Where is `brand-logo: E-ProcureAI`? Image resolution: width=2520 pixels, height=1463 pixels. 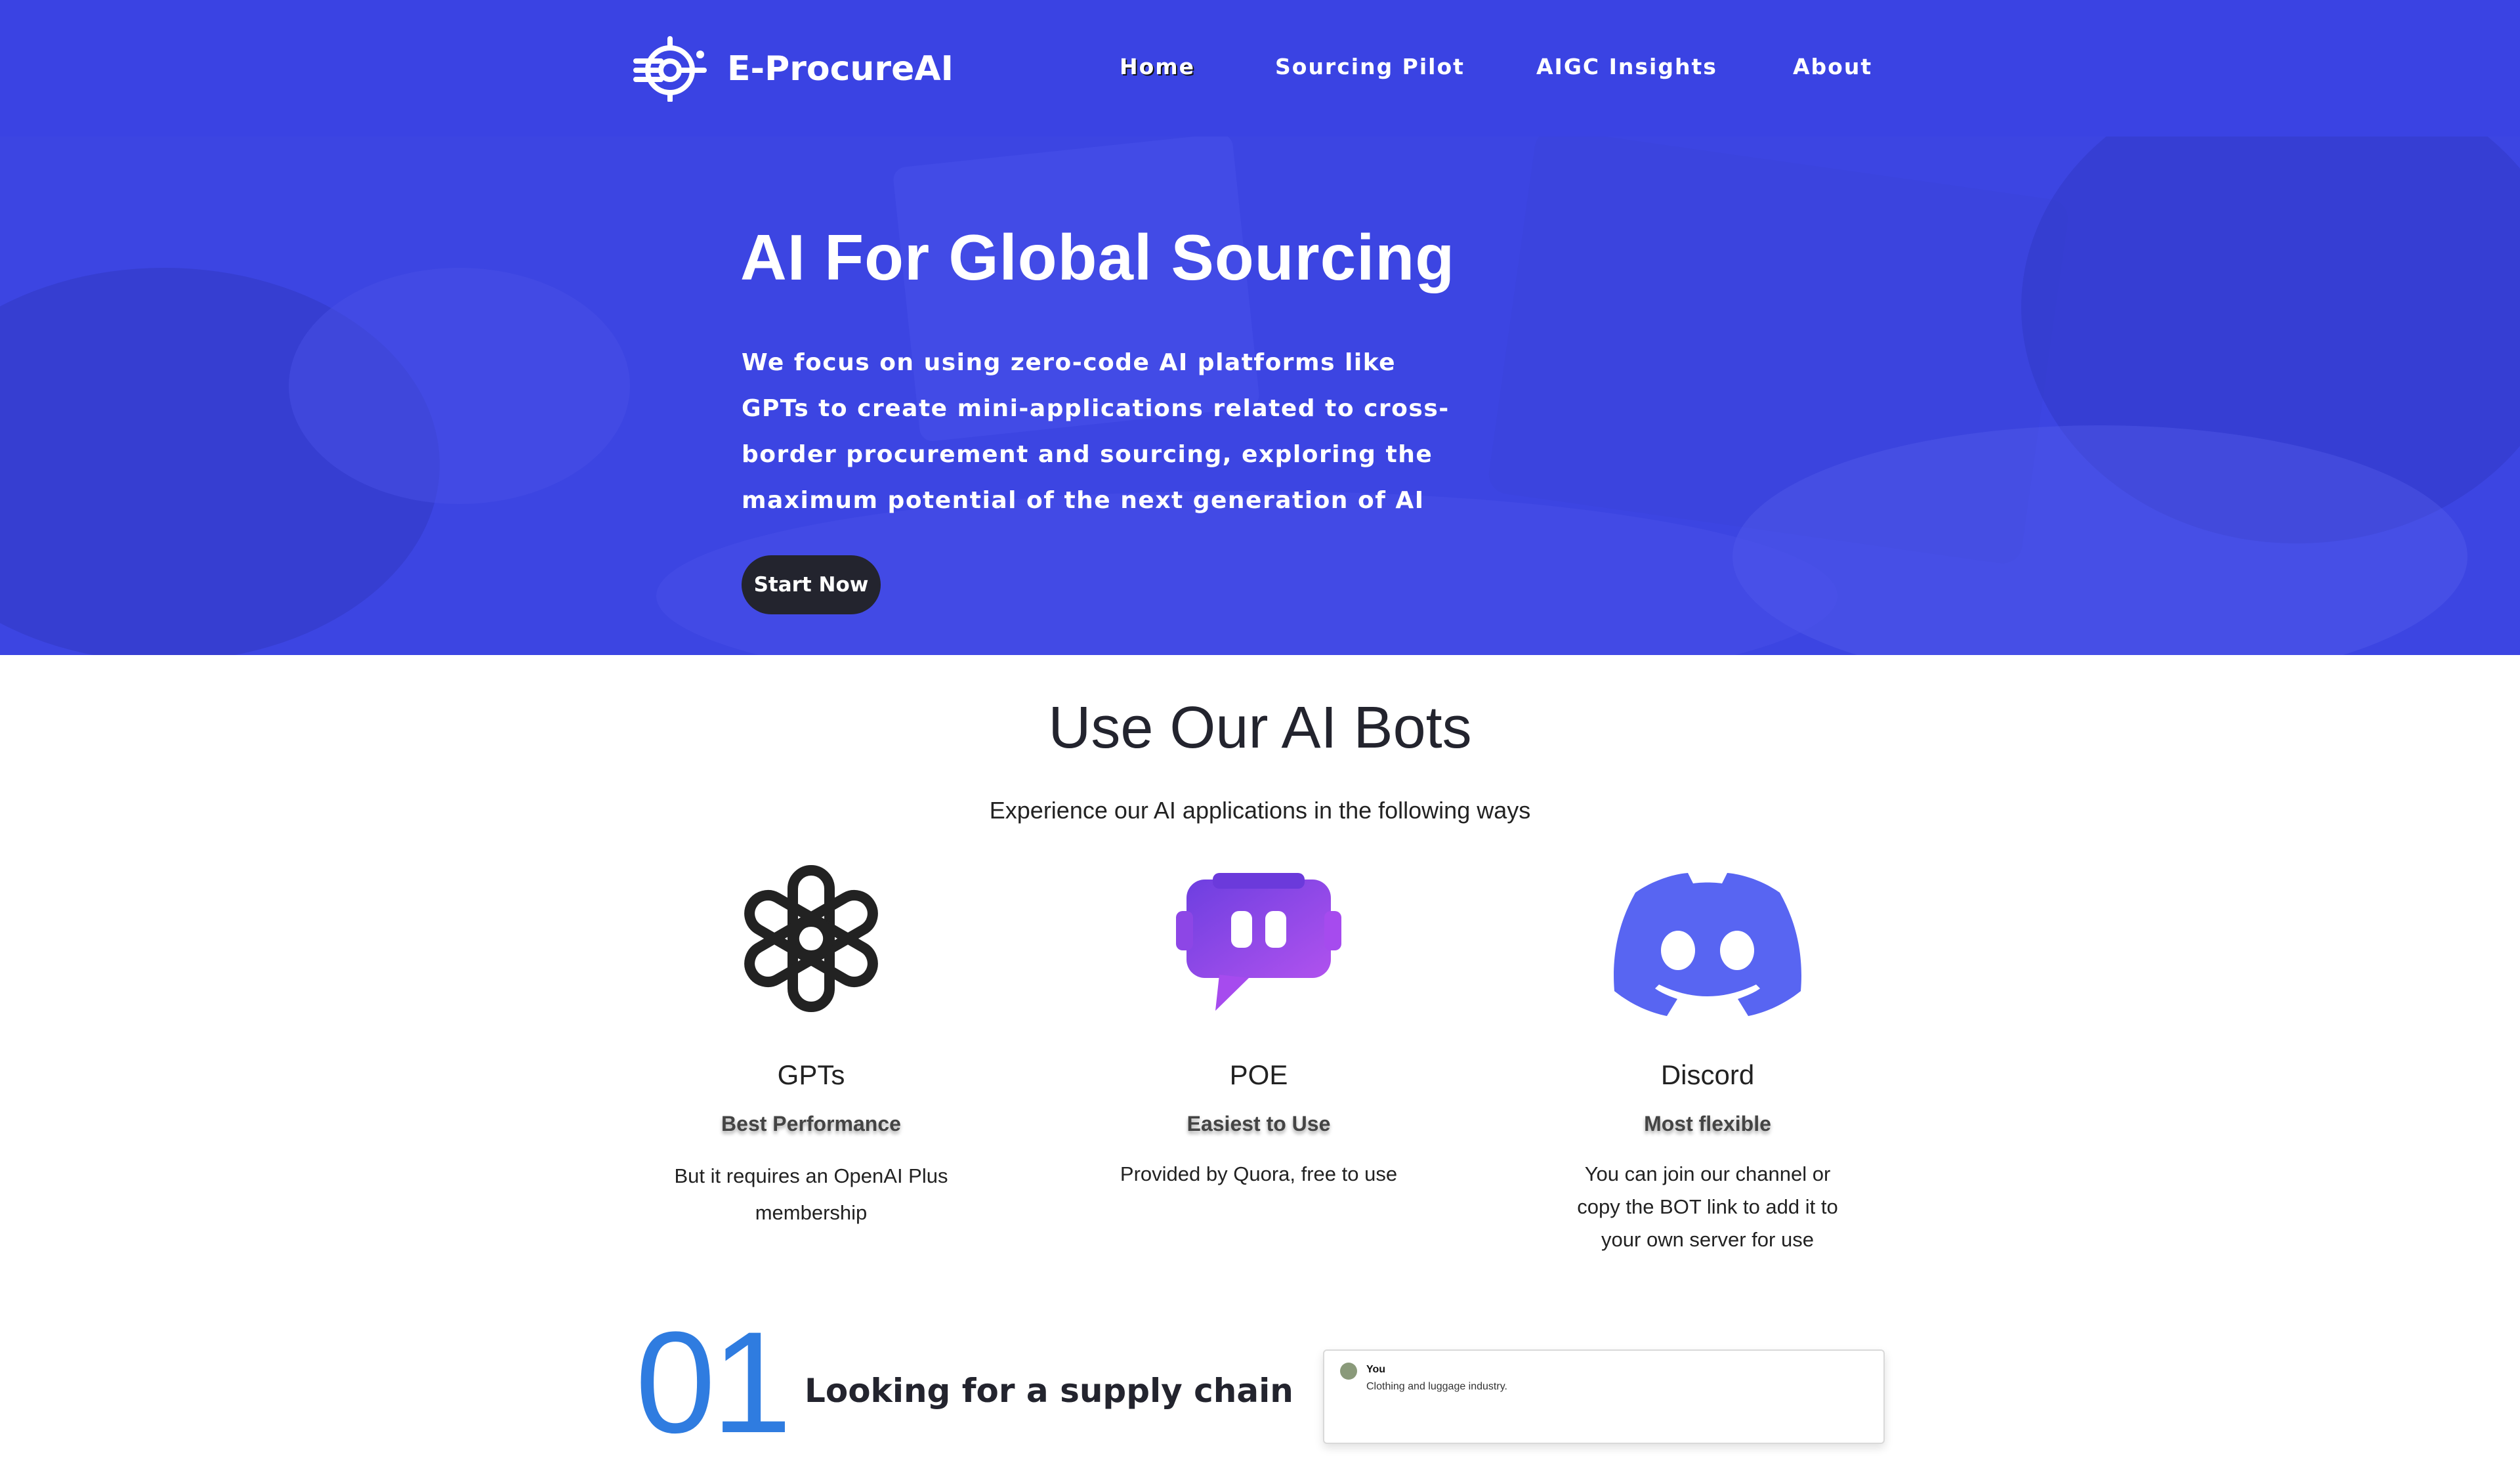
brand-logo: E-ProcureAI is located at coordinates (793, 69).